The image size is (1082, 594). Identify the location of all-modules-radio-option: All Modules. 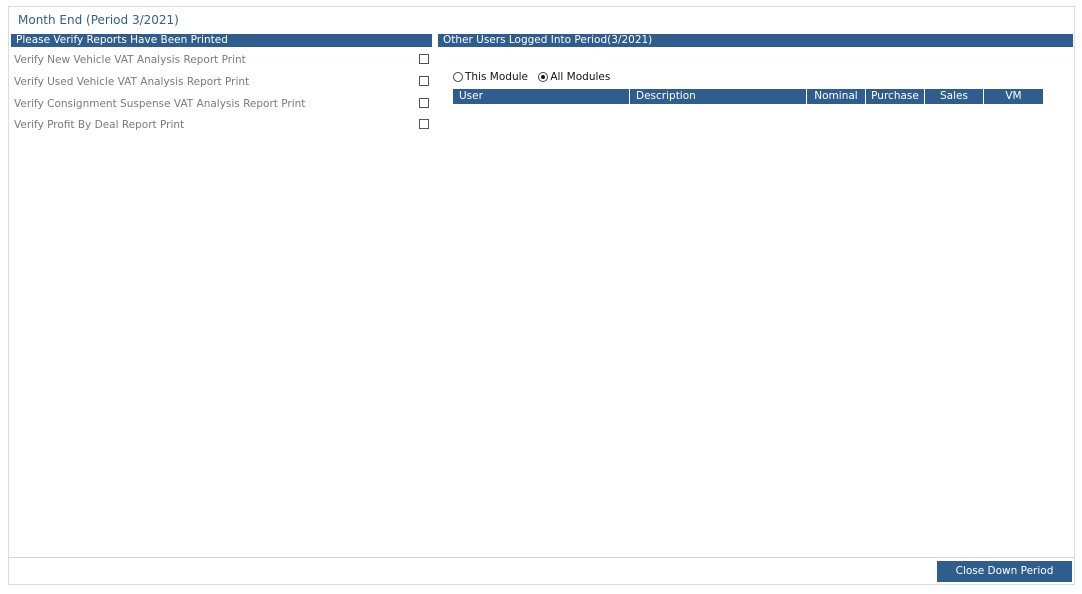
(574, 77).